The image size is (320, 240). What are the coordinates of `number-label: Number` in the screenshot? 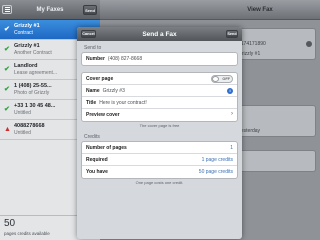 It's located at (95, 59).